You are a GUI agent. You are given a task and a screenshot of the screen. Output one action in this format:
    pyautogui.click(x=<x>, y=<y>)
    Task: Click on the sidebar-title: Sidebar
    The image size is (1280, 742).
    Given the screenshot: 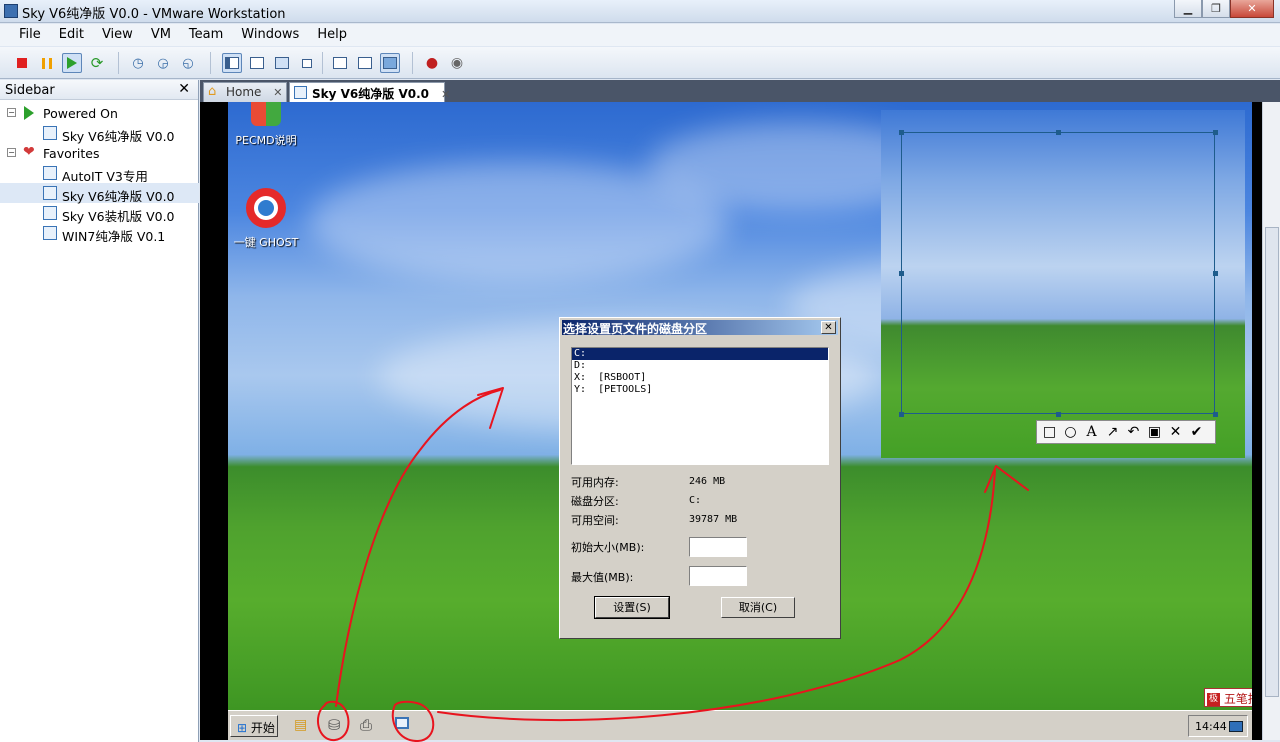 What is the action you would take?
    pyautogui.click(x=30, y=90)
    